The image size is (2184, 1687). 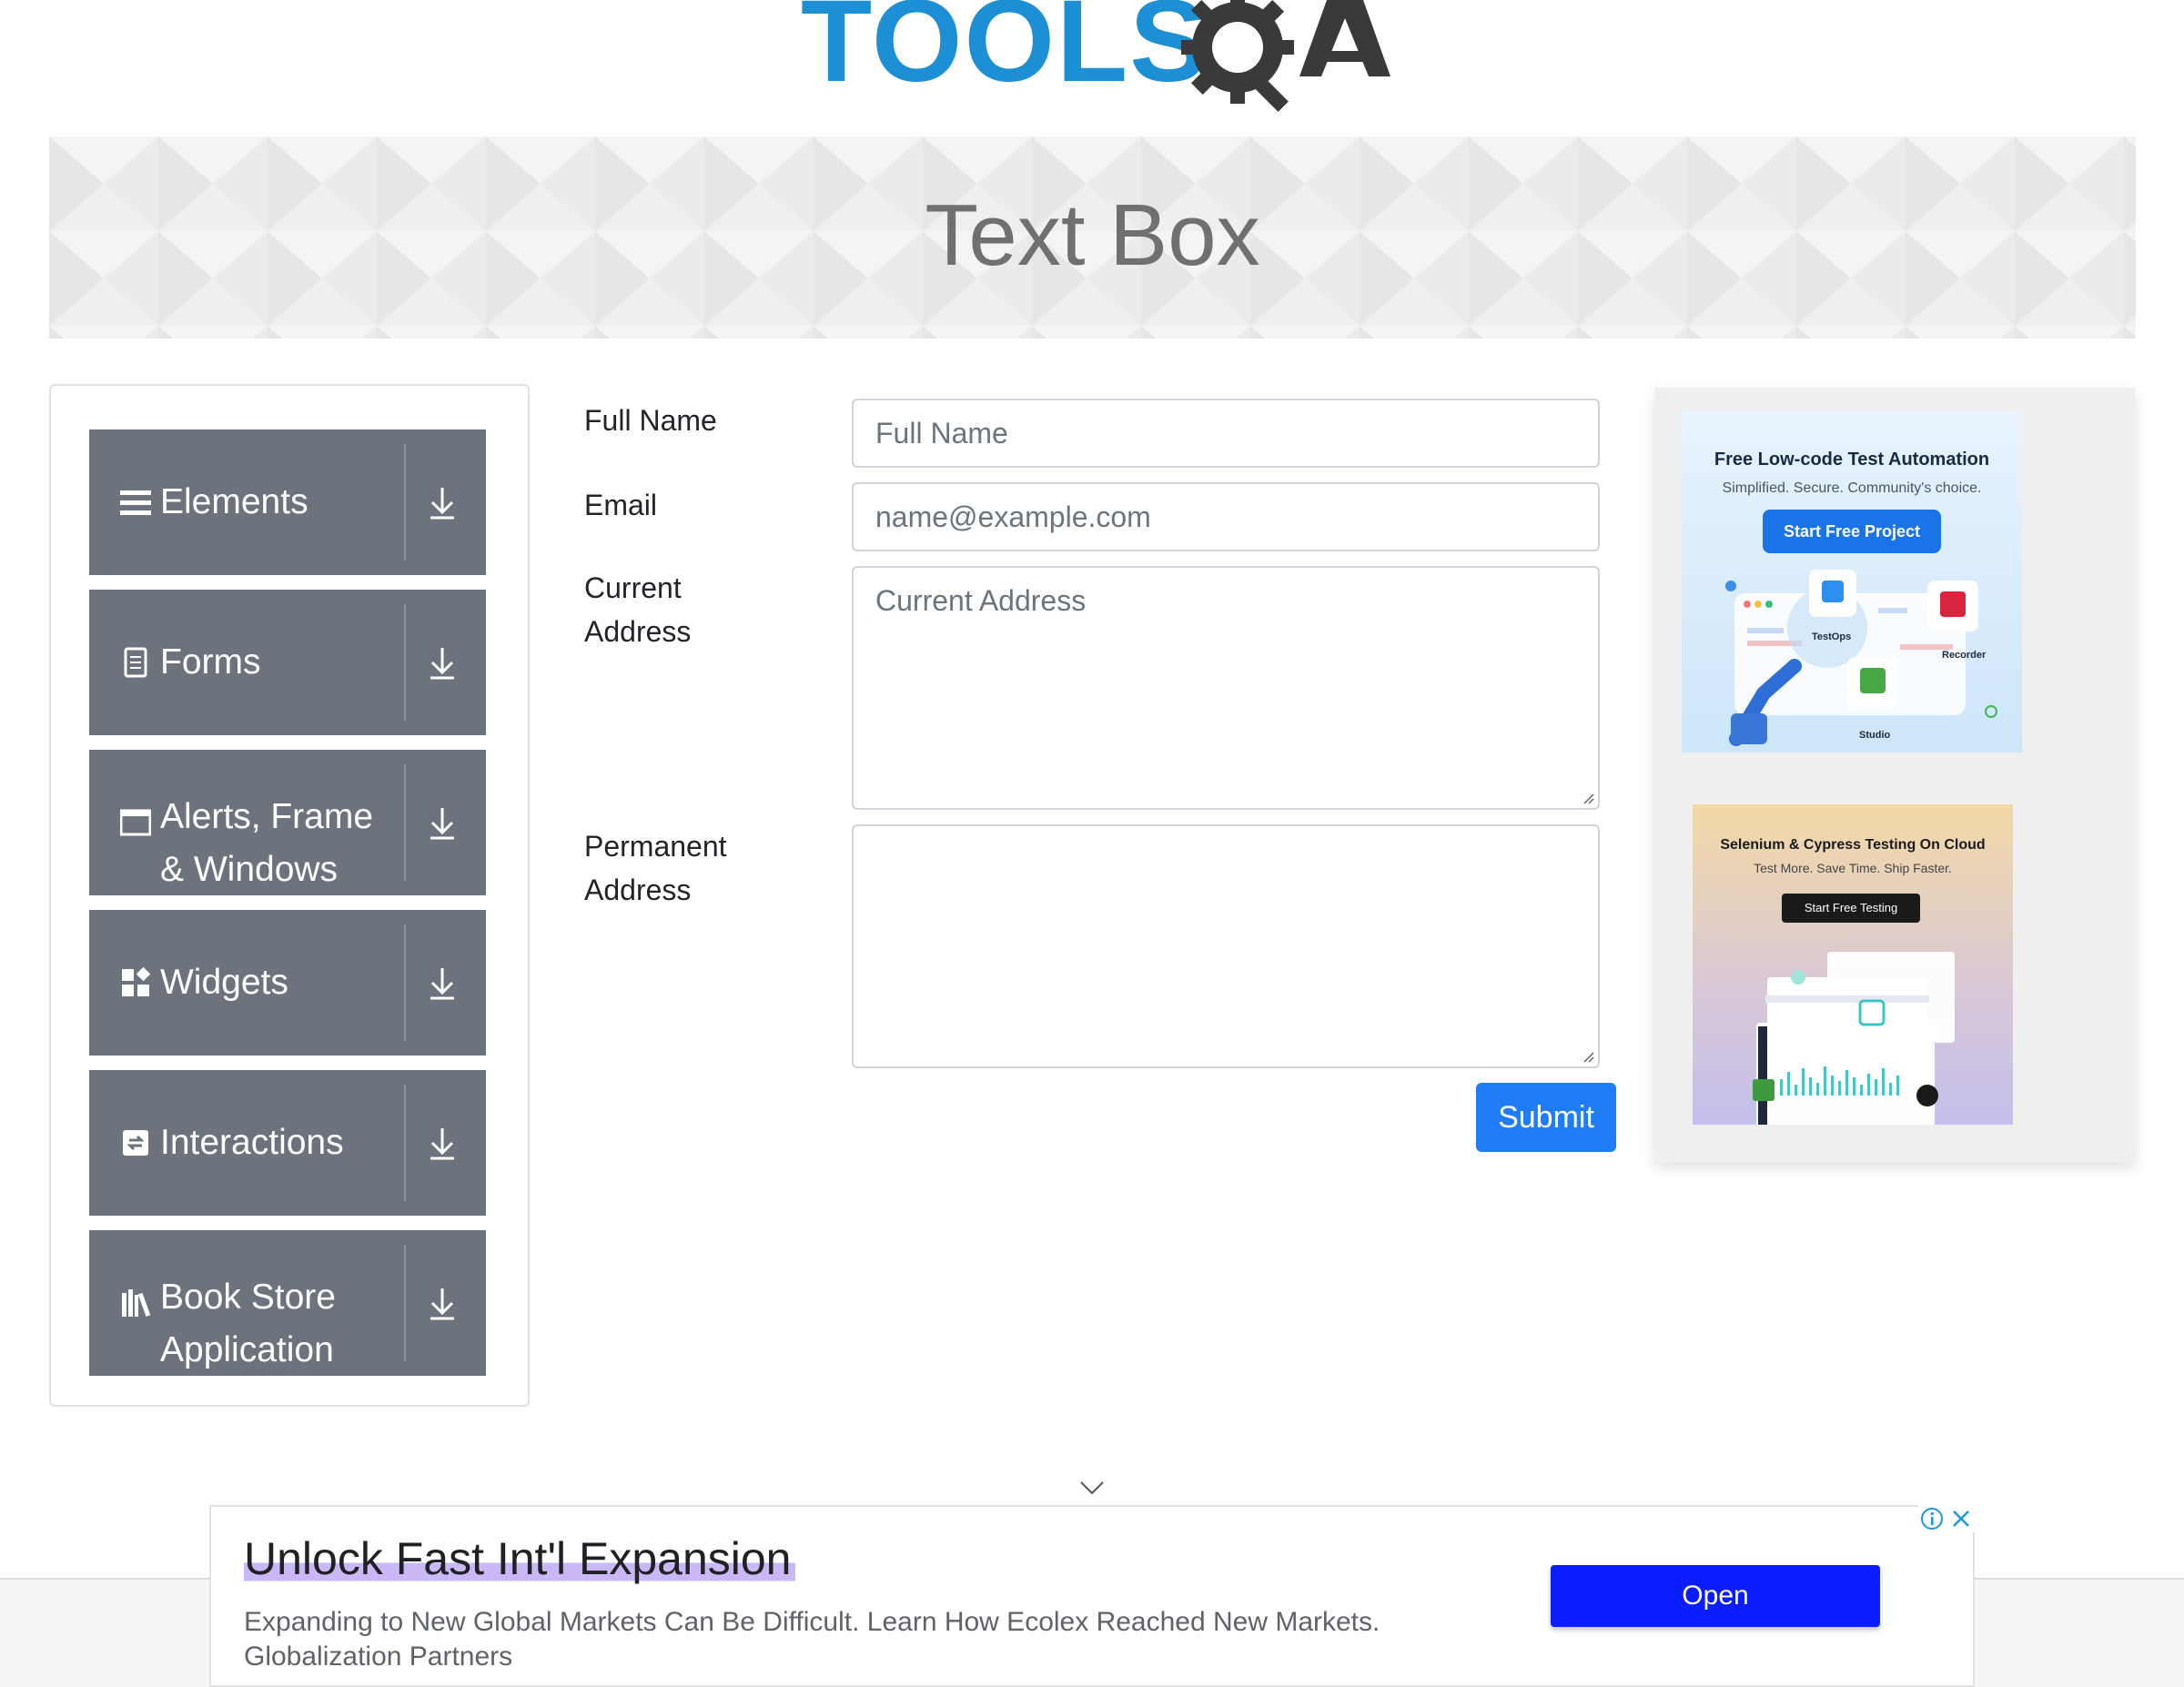 What do you see at coordinates (1237, 56) in the screenshot?
I see `gear-magnifier-icon` at bounding box center [1237, 56].